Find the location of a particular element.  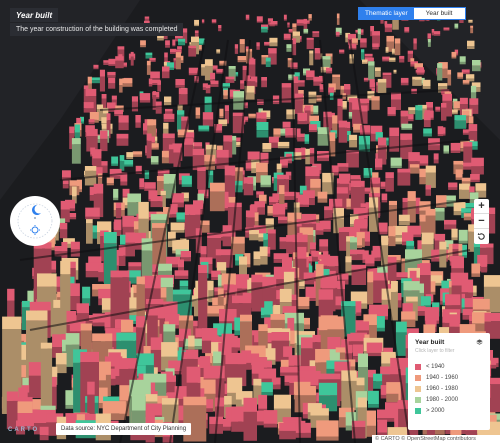

reset-view-button is located at coordinates (481, 236).